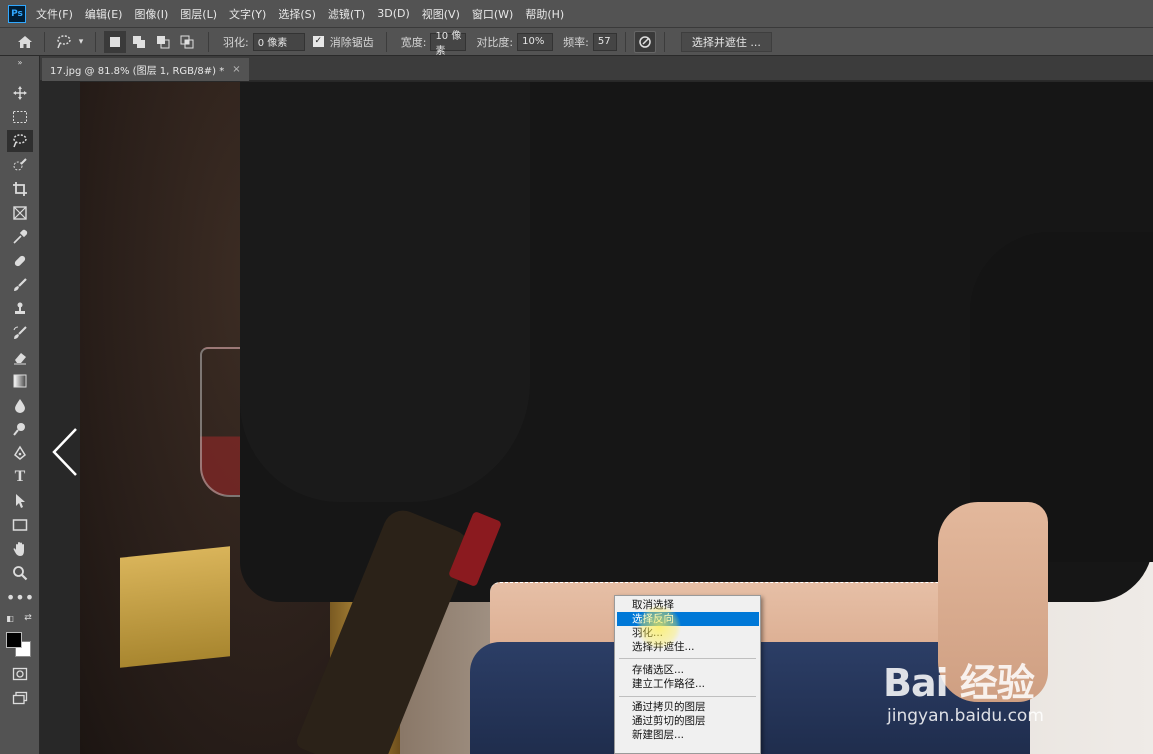  I want to click on watermark-url: jingyan.baidu.com, so click(965, 716).